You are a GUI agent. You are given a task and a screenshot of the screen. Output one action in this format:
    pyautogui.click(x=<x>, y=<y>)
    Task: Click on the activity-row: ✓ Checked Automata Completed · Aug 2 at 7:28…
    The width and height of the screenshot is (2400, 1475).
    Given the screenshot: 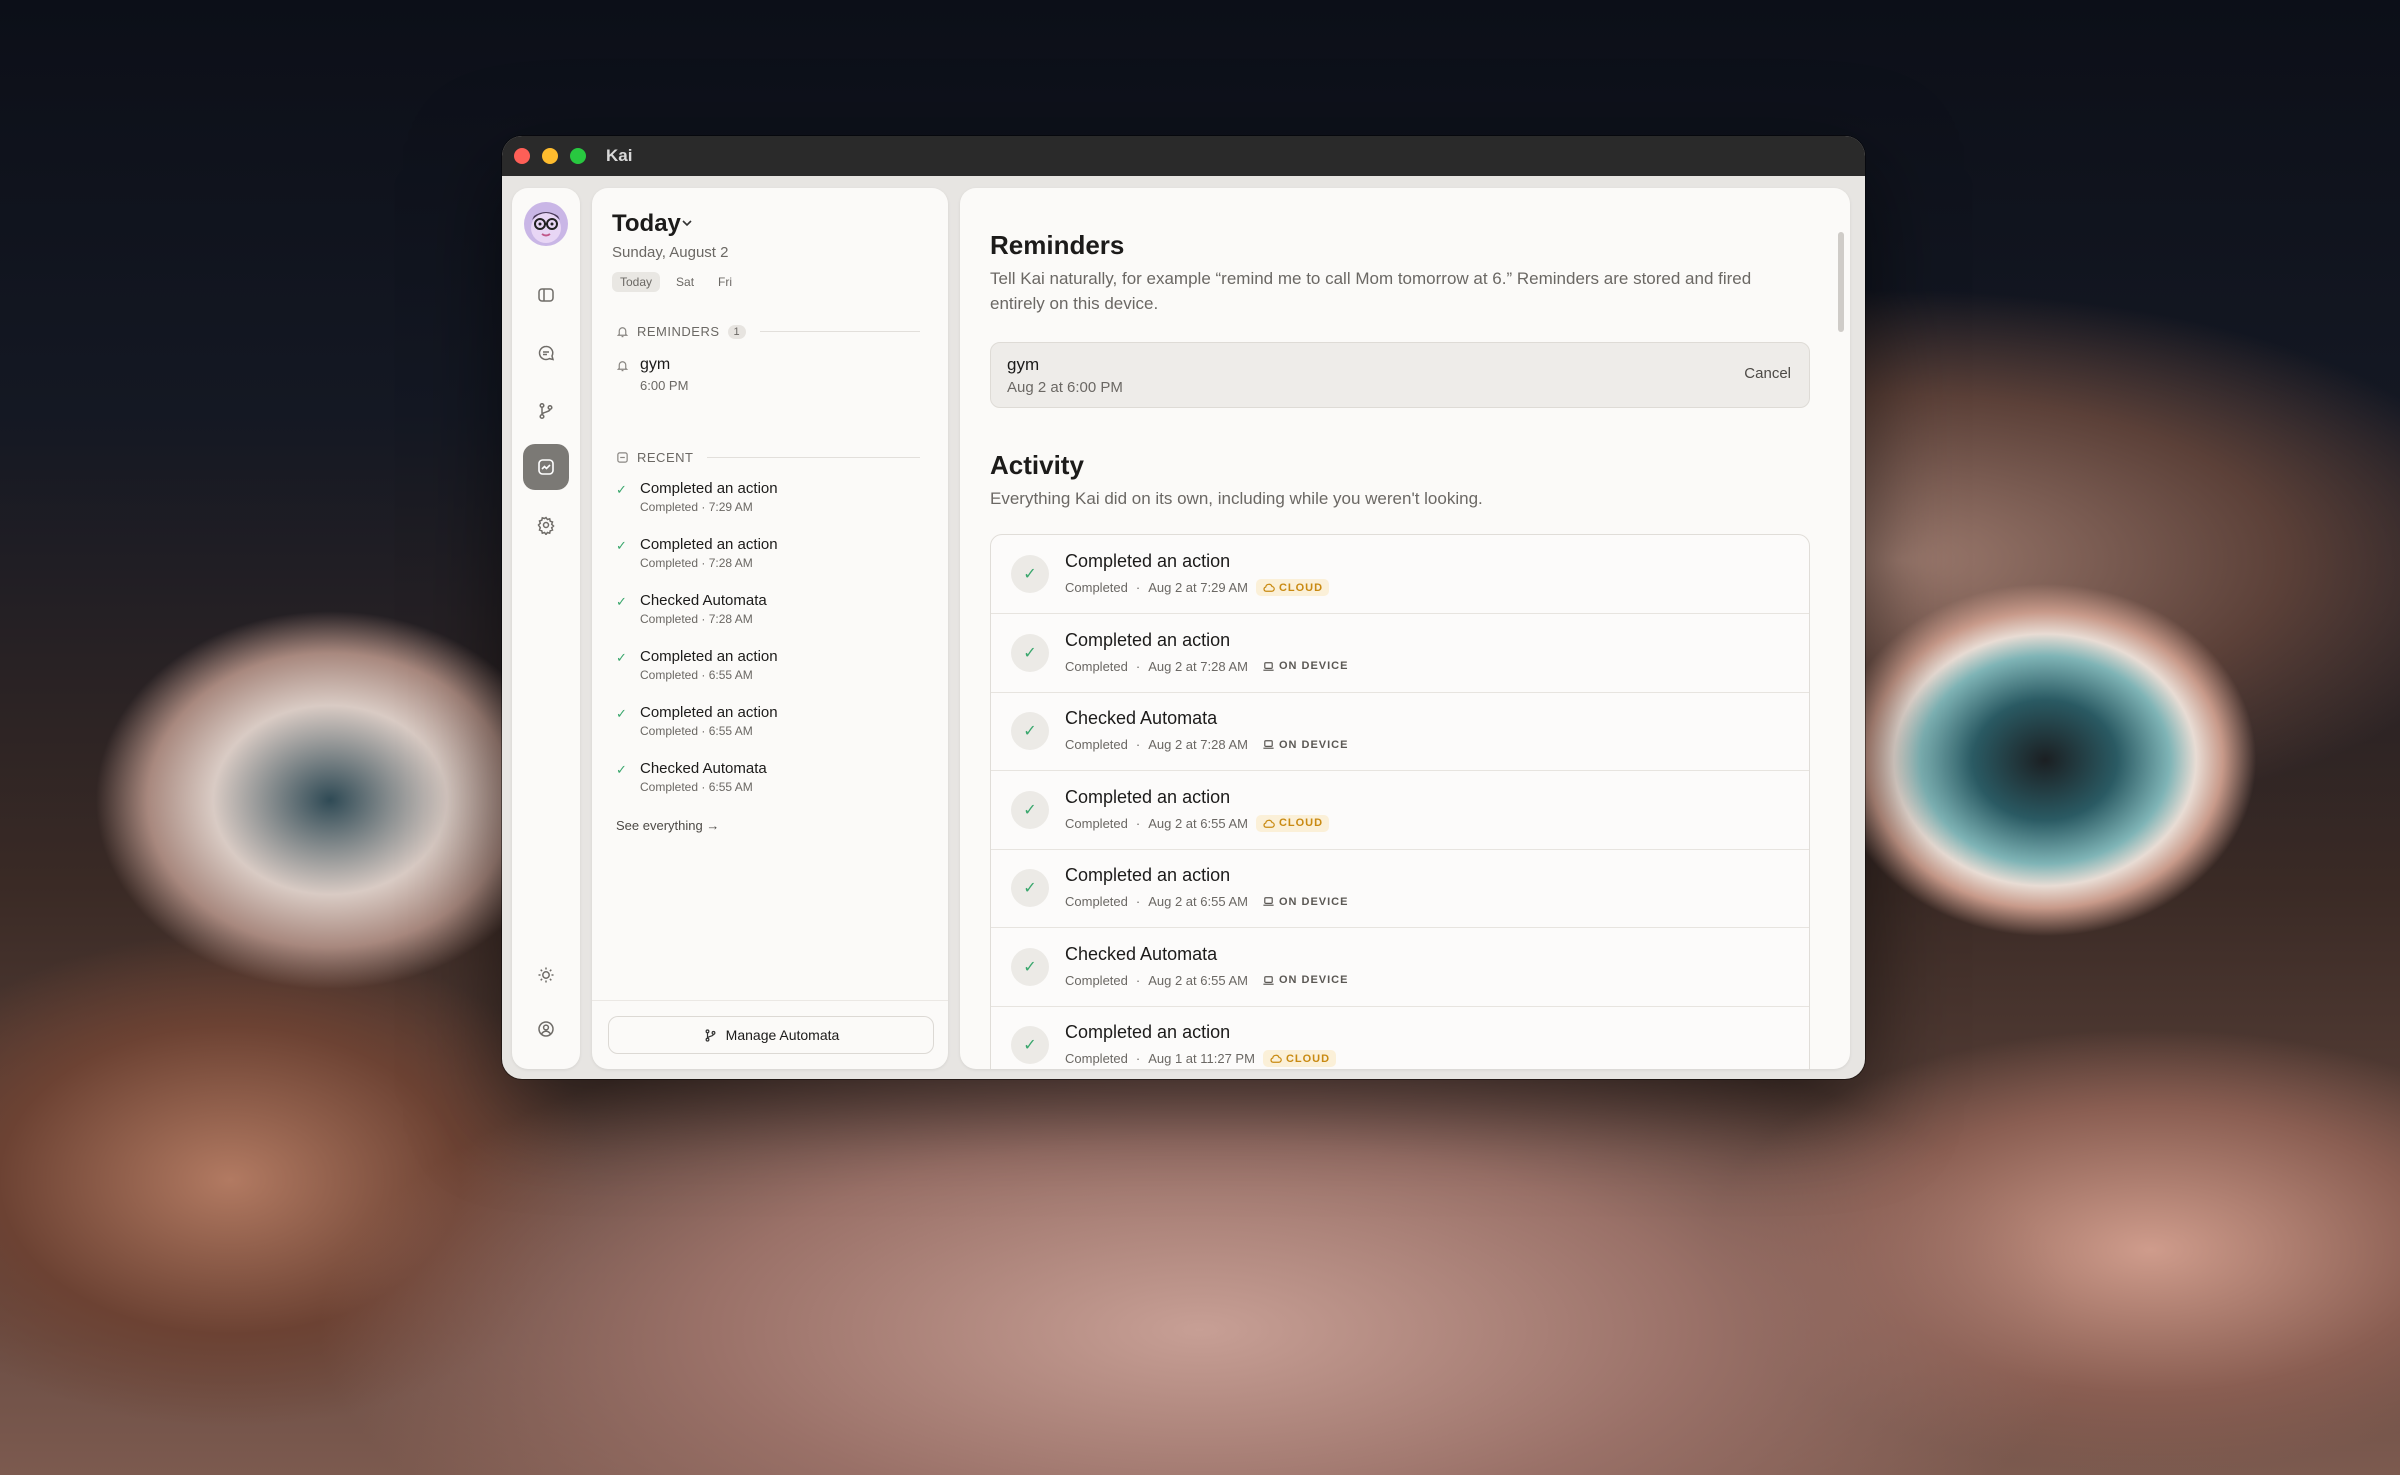 What is the action you would take?
    pyautogui.click(x=1400, y=731)
    